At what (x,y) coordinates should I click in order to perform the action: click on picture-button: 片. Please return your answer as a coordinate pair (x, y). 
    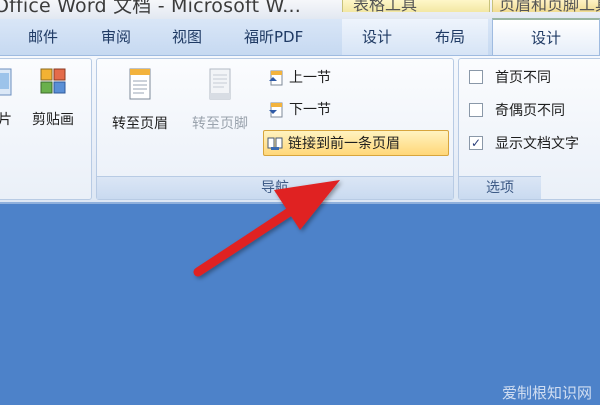
    Looking at the image, I should click on (7, 97).